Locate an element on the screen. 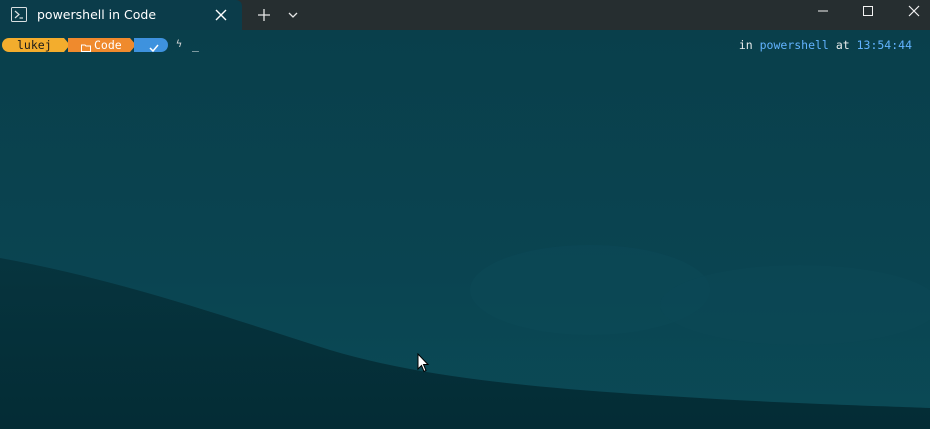 The width and height of the screenshot is (930, 429). user-segment: lukej is located at coordinates (33, 45).